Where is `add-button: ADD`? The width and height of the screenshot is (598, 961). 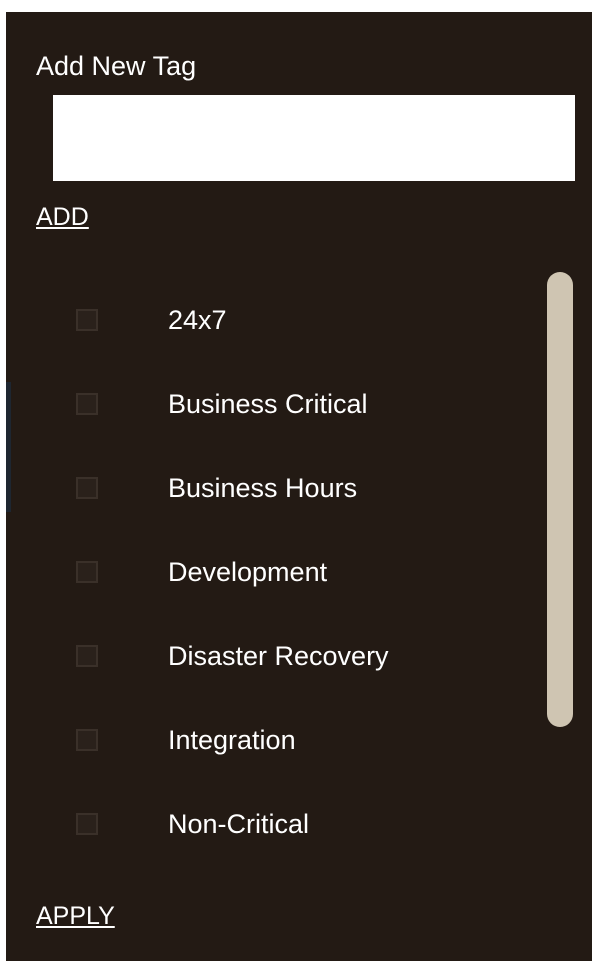 add-button: ADD is located at coordinates (62, 217).